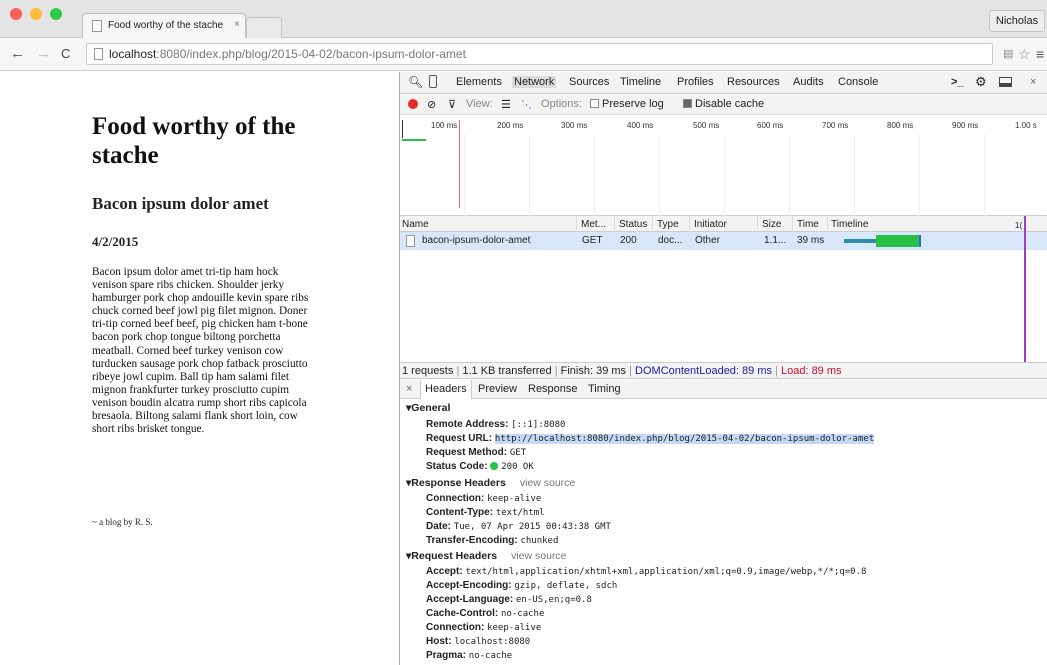 This screenshot has height=665, width=1047. Describe the element at coordinates (486, 556) in the screenshot. I see `request-headers-toggle: ▾Request Headers view source` at that location.